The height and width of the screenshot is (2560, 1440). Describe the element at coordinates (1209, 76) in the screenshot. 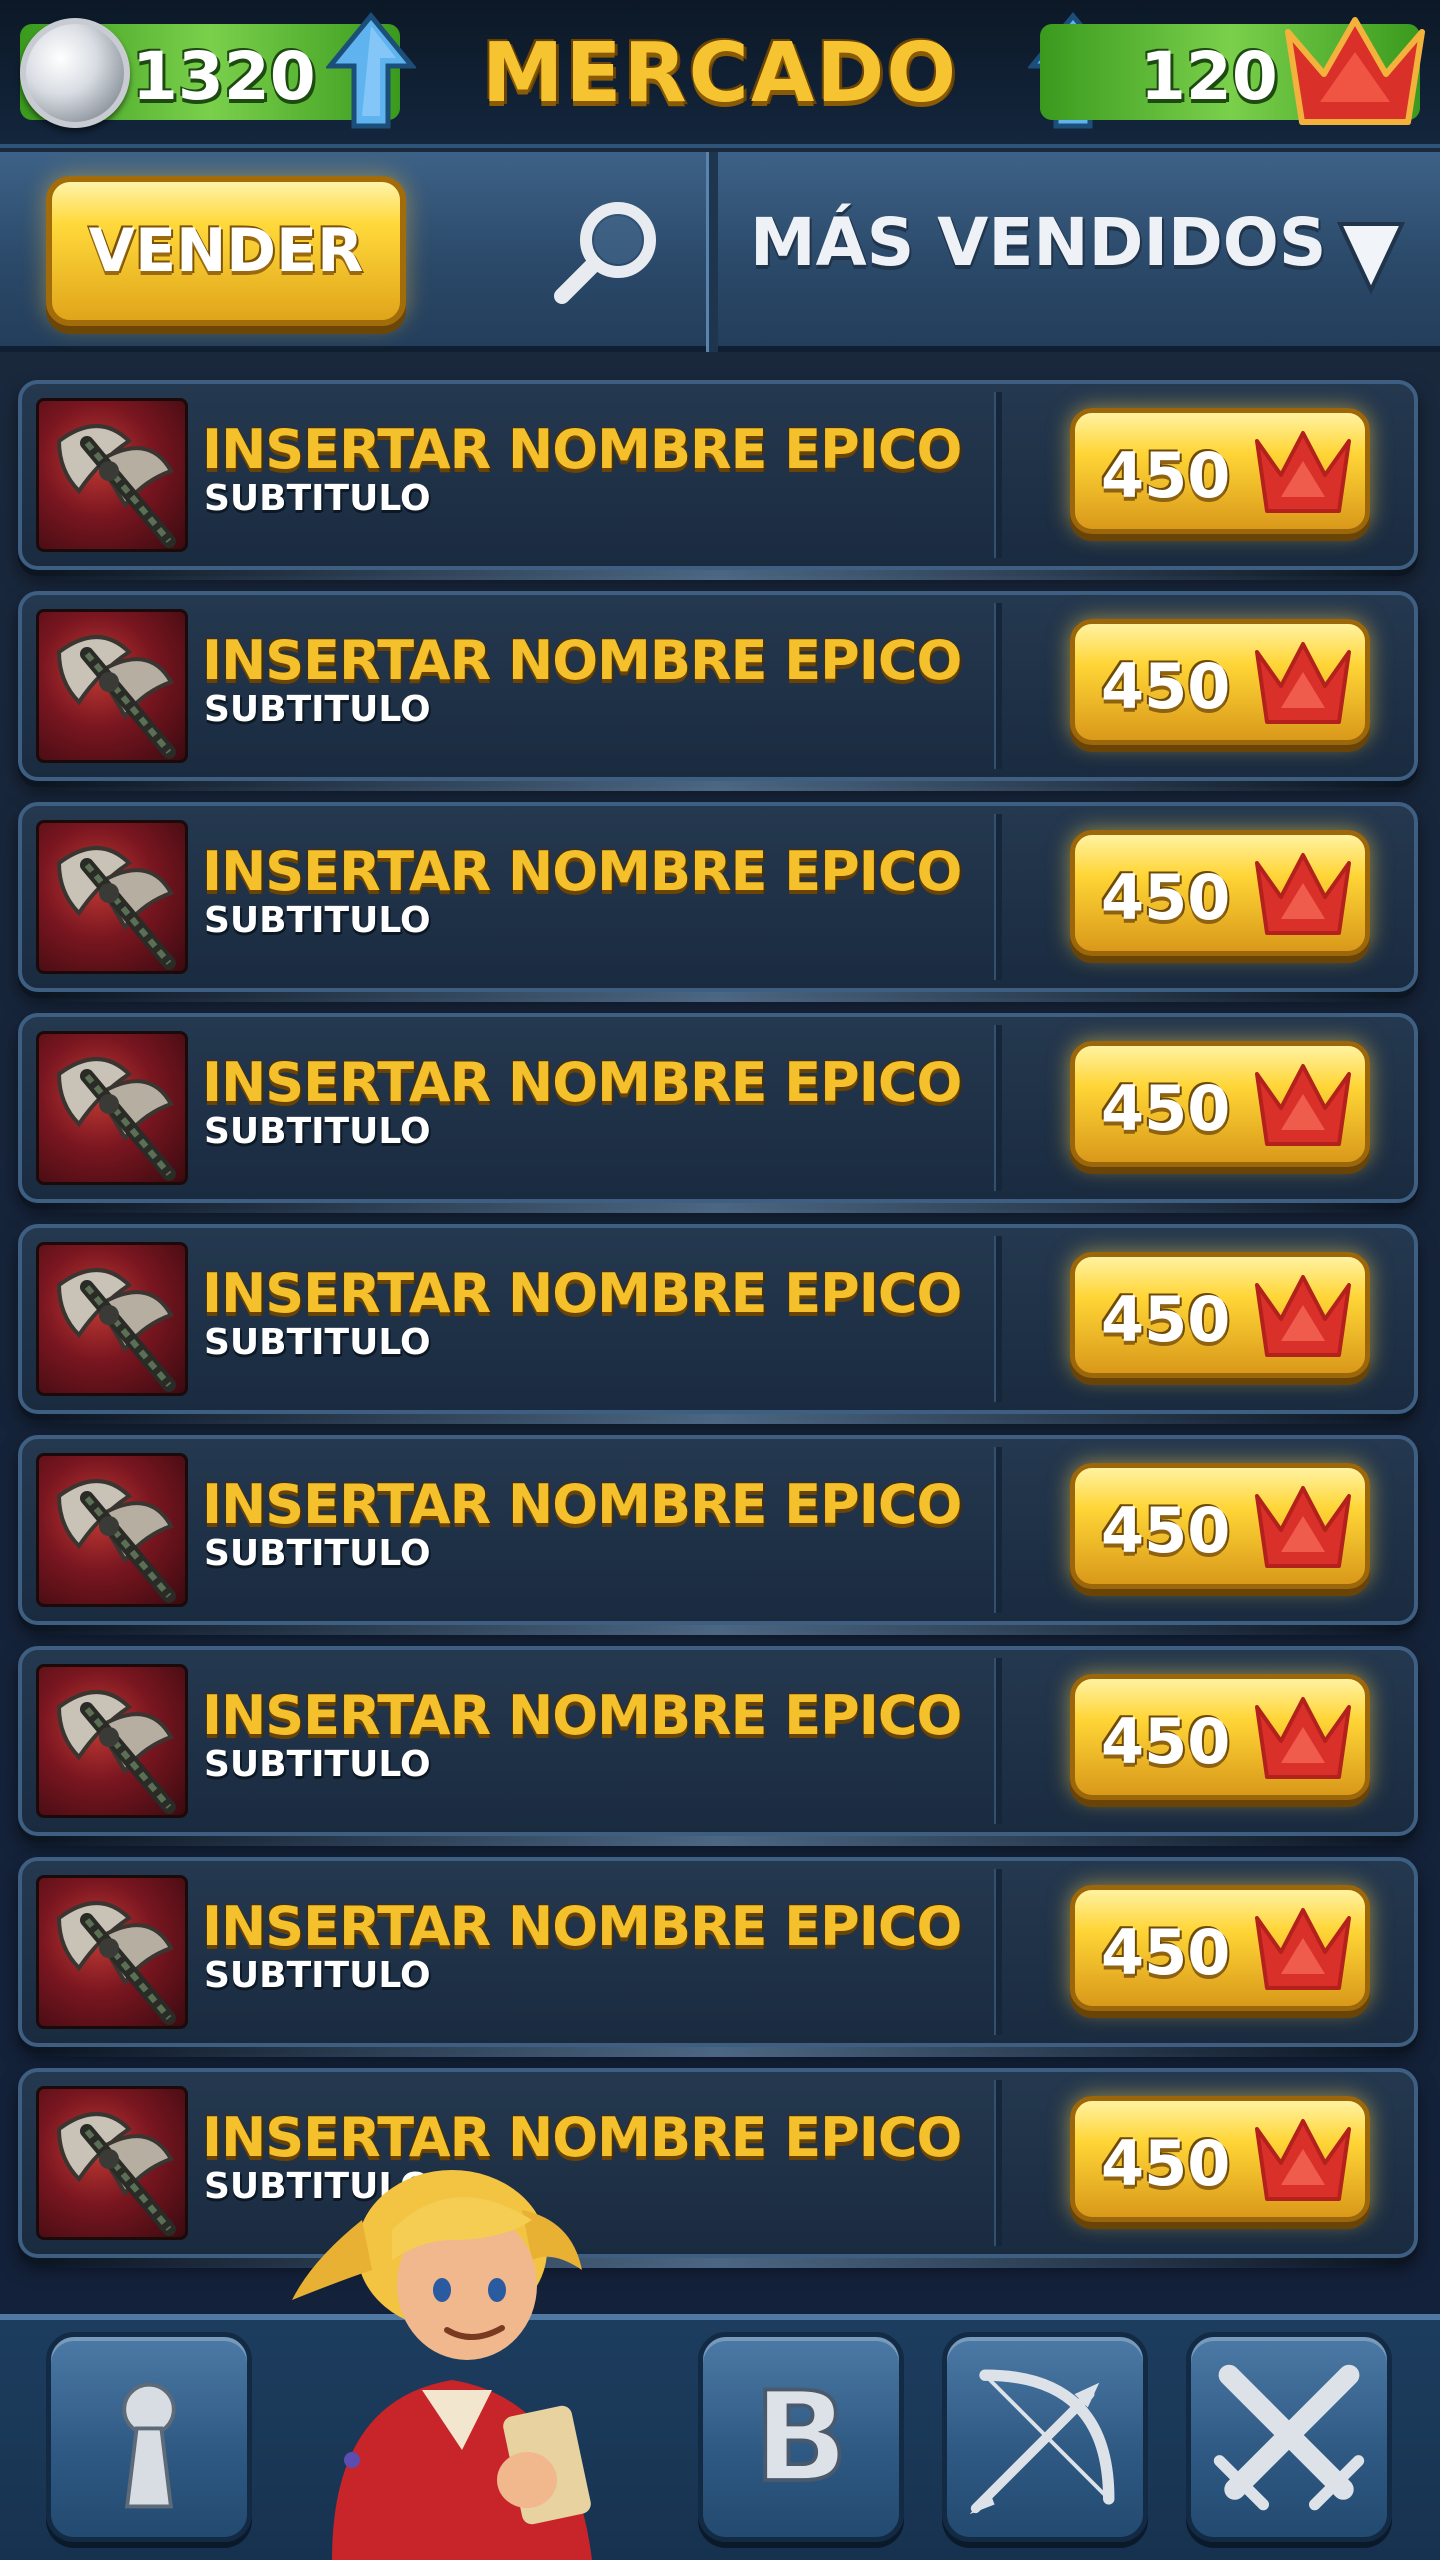

I see `crown-amount: 120` at that location.